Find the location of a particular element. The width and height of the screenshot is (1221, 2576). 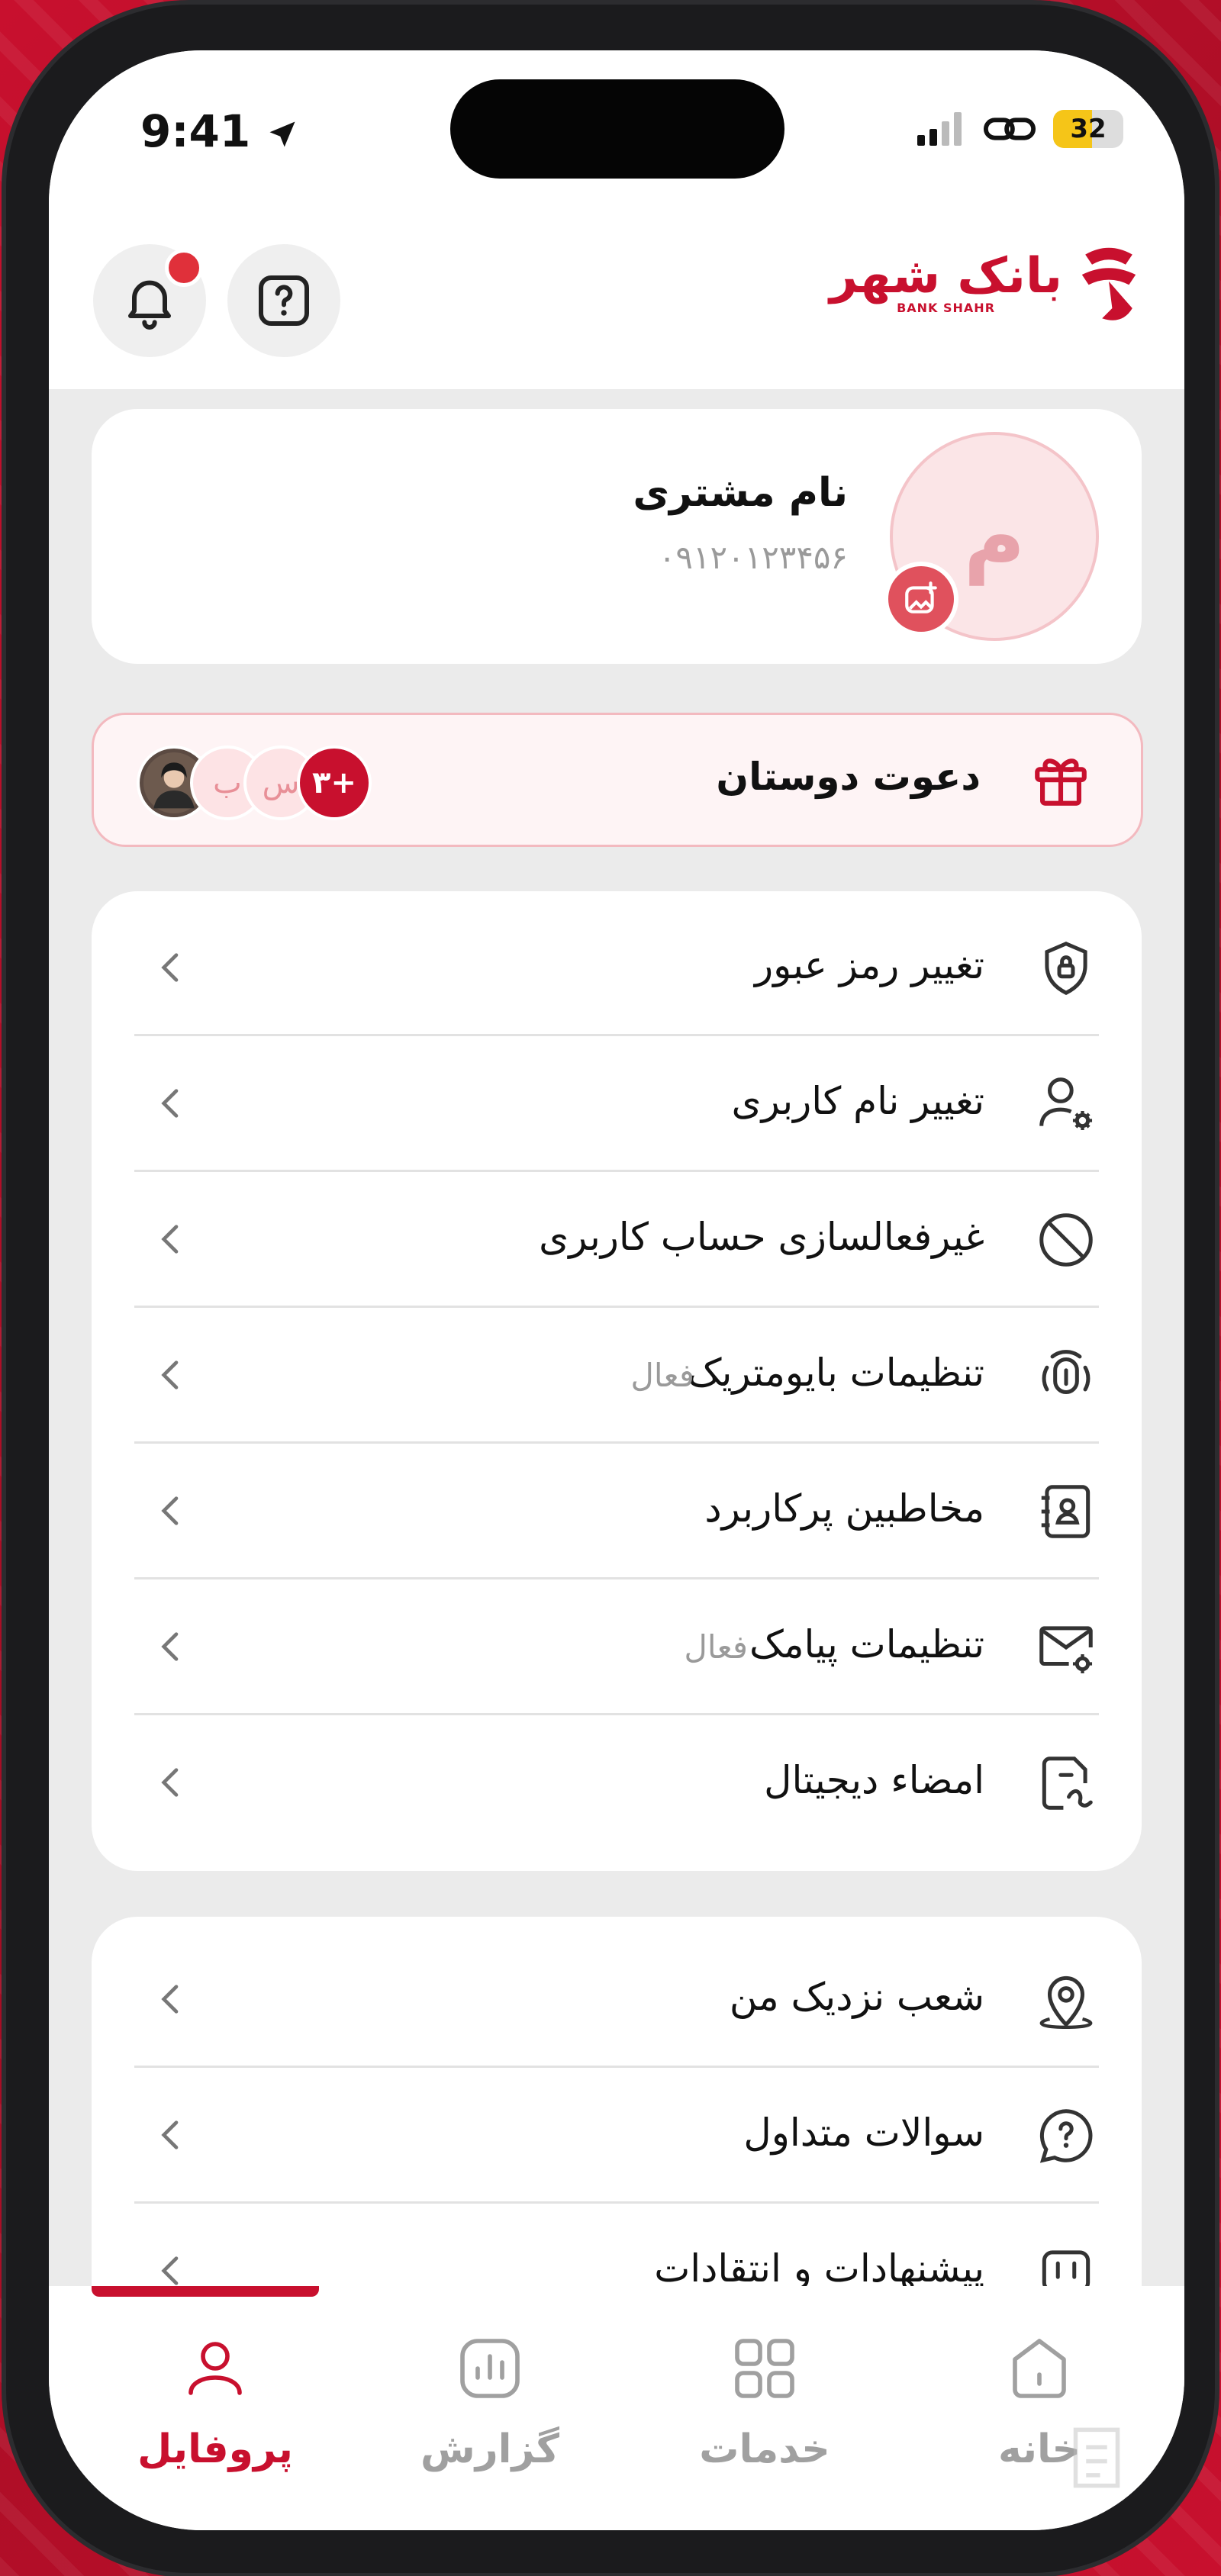

avatar-letter: م is located at coordinates (995, 536).